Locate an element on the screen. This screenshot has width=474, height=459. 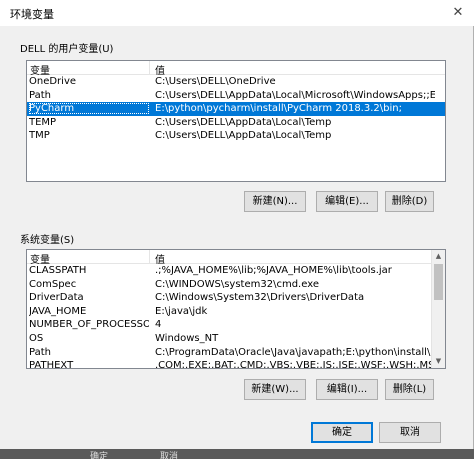
table-row: OneDrive C:\Users\DELL\OneDrive is located at coordinates (236, 82).